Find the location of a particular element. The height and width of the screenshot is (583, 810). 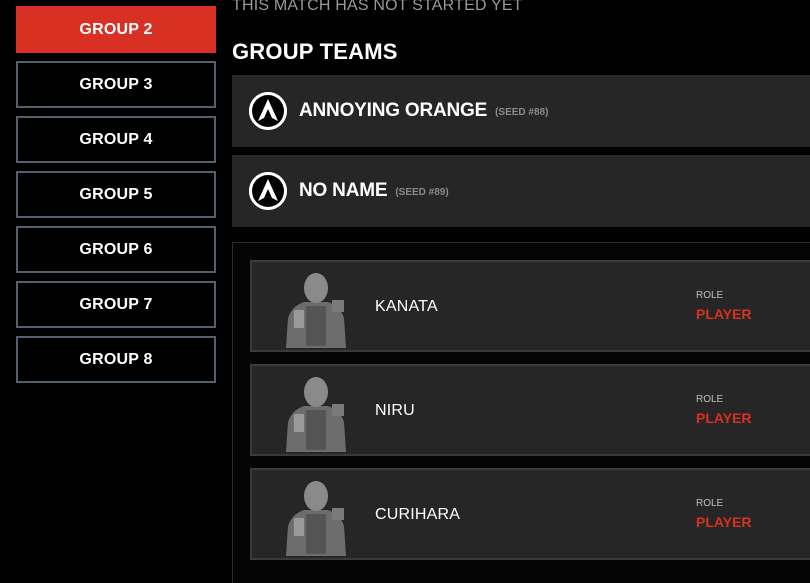

group-label: GROUP 6 is located at coordinates (116, 249).